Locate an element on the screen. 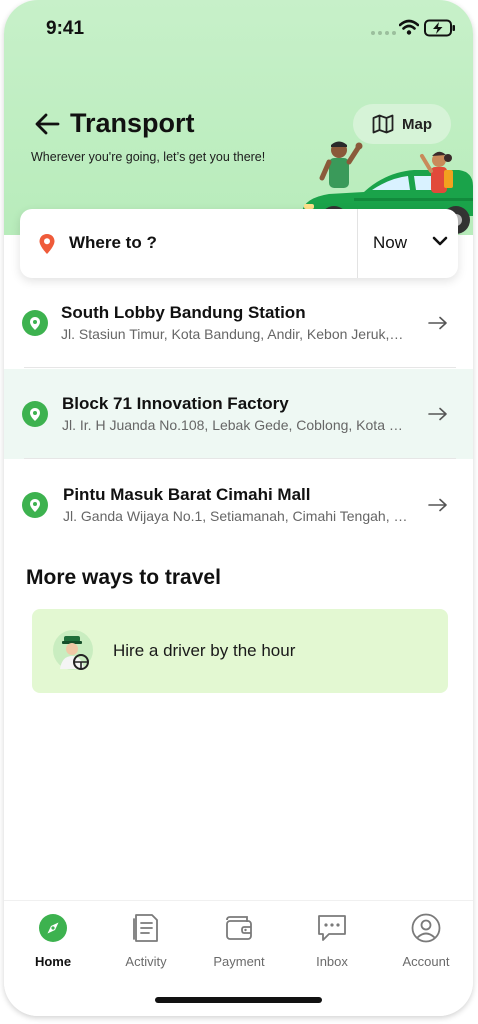  hire-driver-label: Hire a driver by the hour is located at coordinates (204, 650).